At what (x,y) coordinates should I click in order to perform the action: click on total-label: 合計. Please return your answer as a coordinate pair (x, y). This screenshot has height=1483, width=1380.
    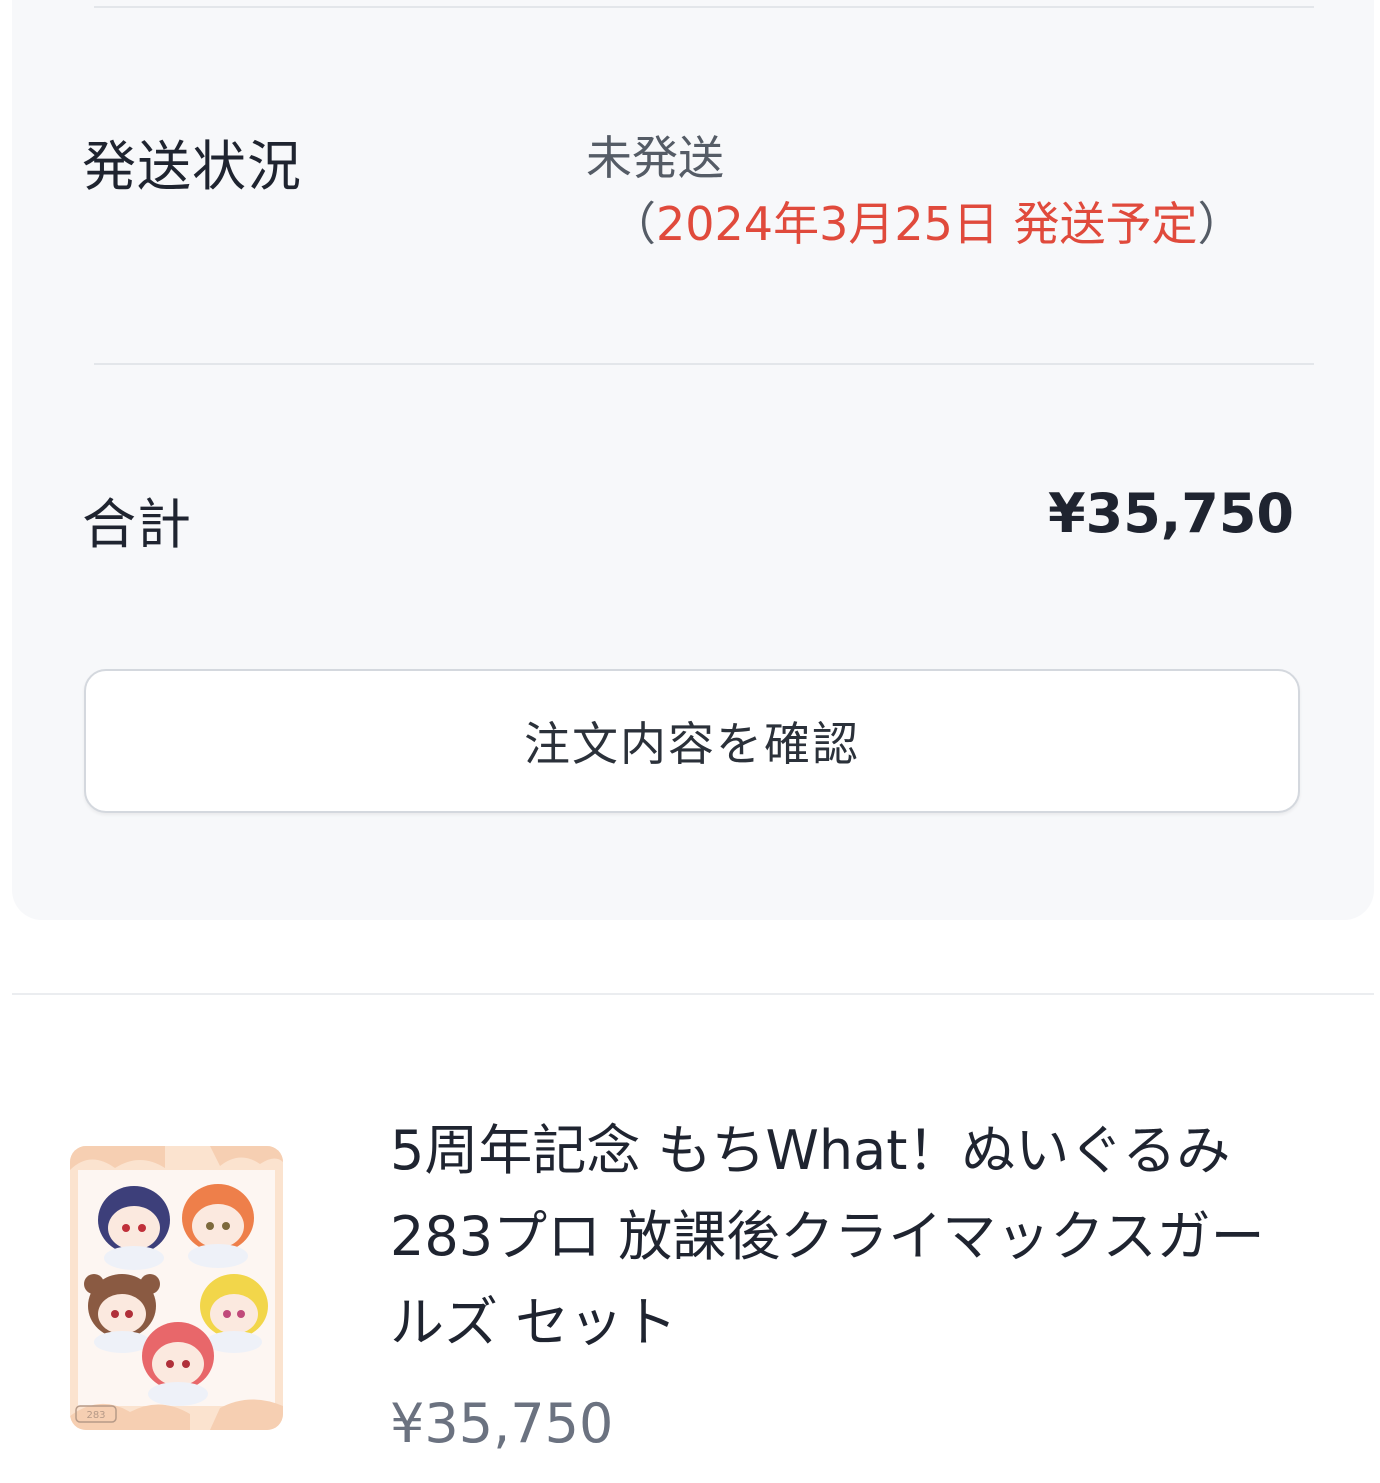
    Looking at the image, I should click on (137, 524).